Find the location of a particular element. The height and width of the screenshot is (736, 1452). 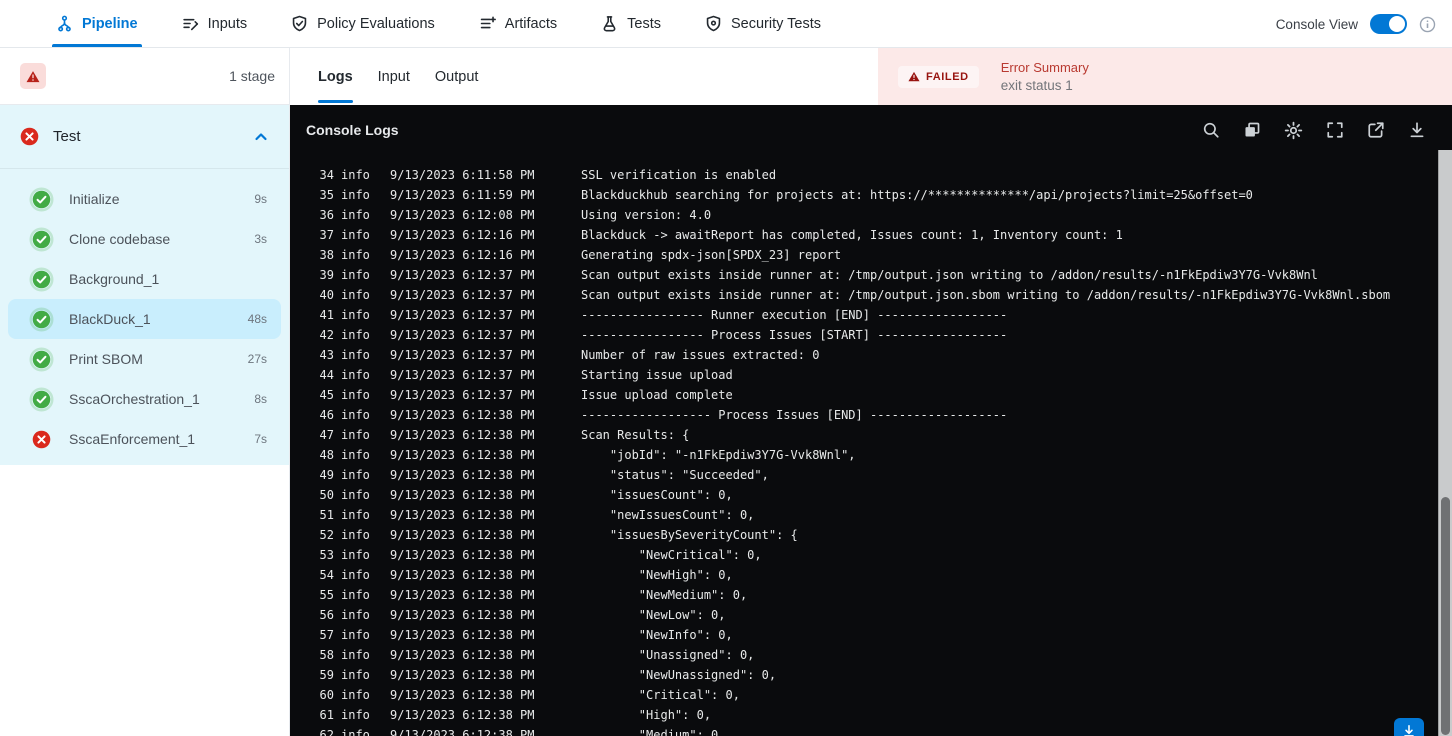

top-nav-tab-artifacts: Artifacts is located at coordinates (518, 23).